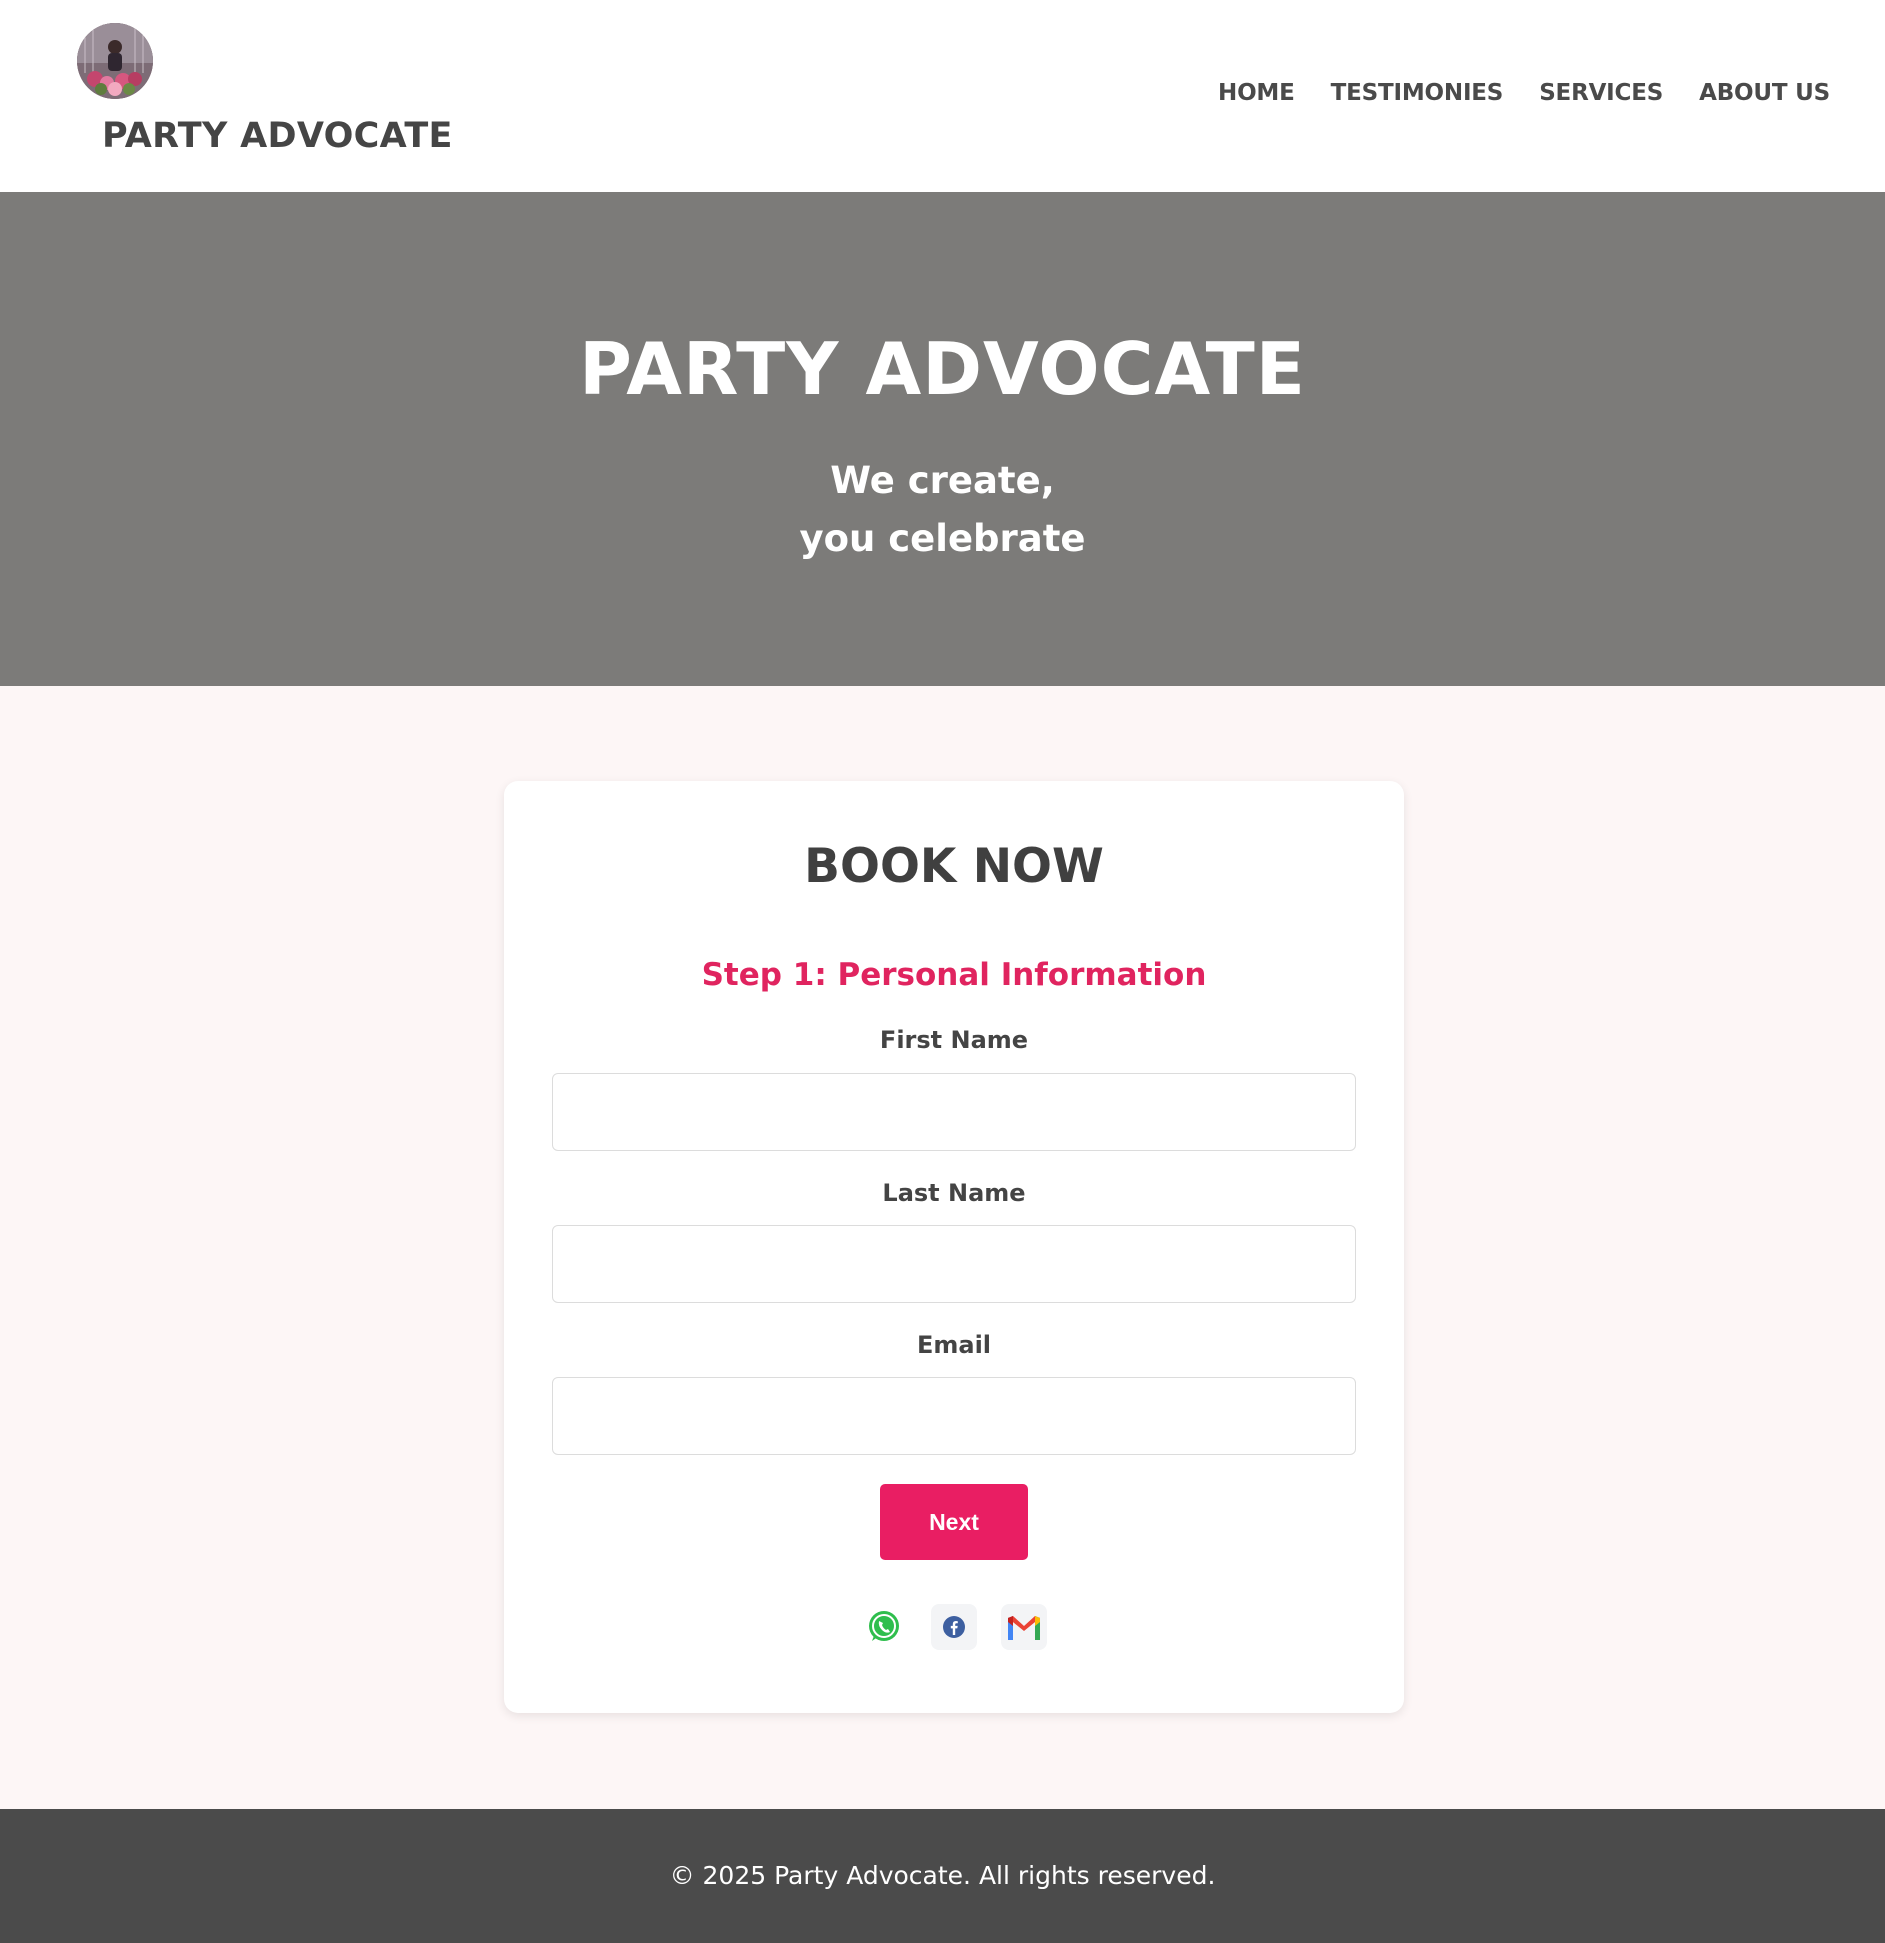  I want to click on last-name-label: Last Name, so click(954, 1193).